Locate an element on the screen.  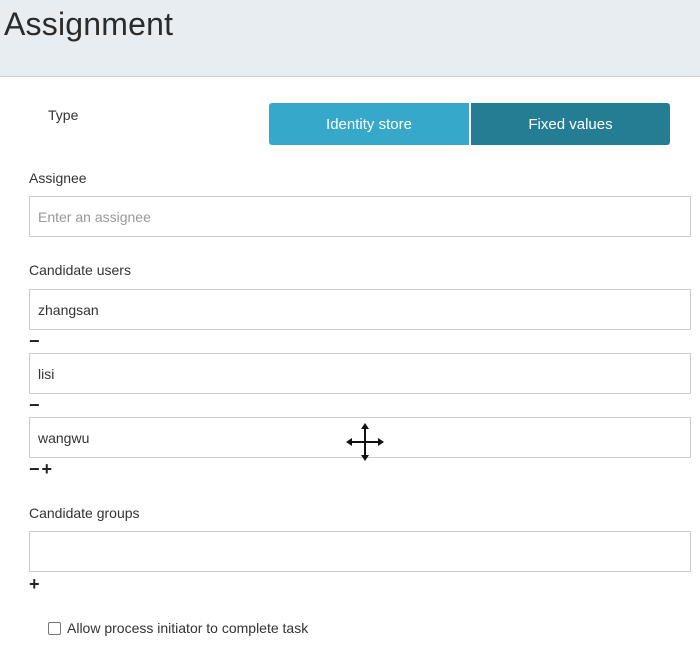
initiator-complete-label: Allow process initiator to complete task is located at coordinates (188, 628).